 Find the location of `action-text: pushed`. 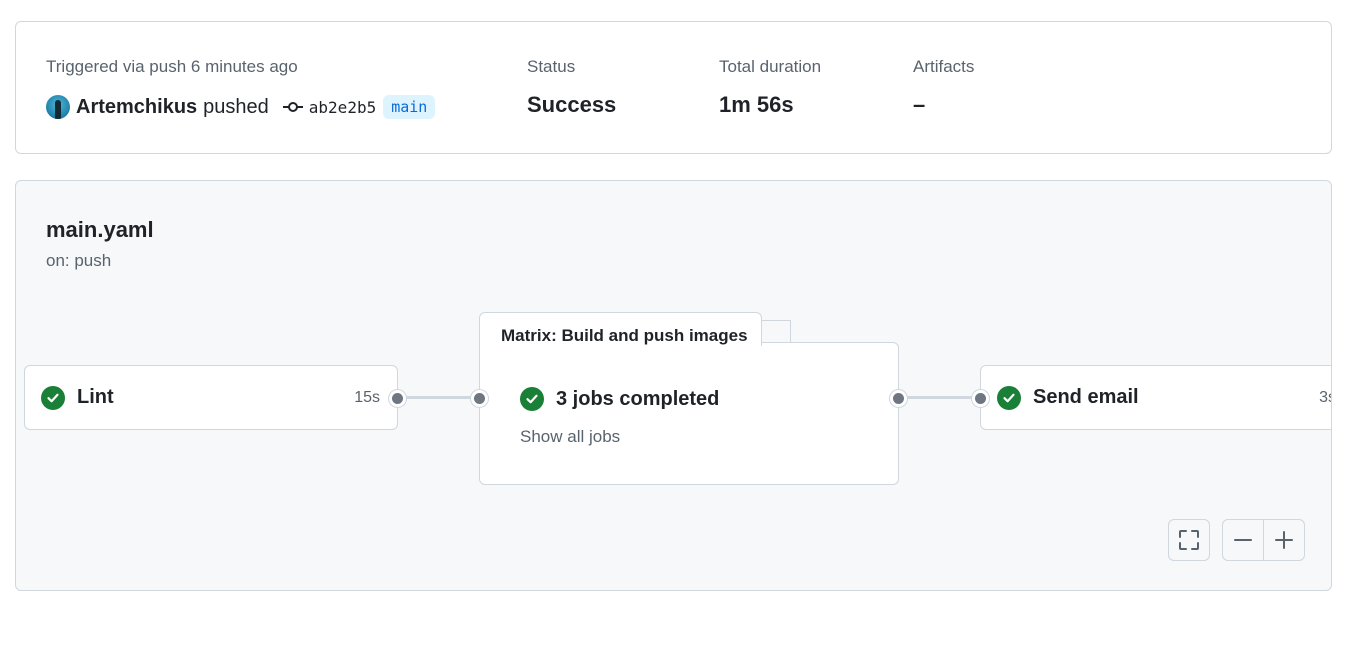

action-text: pushed is located at coordinates (236, 106).